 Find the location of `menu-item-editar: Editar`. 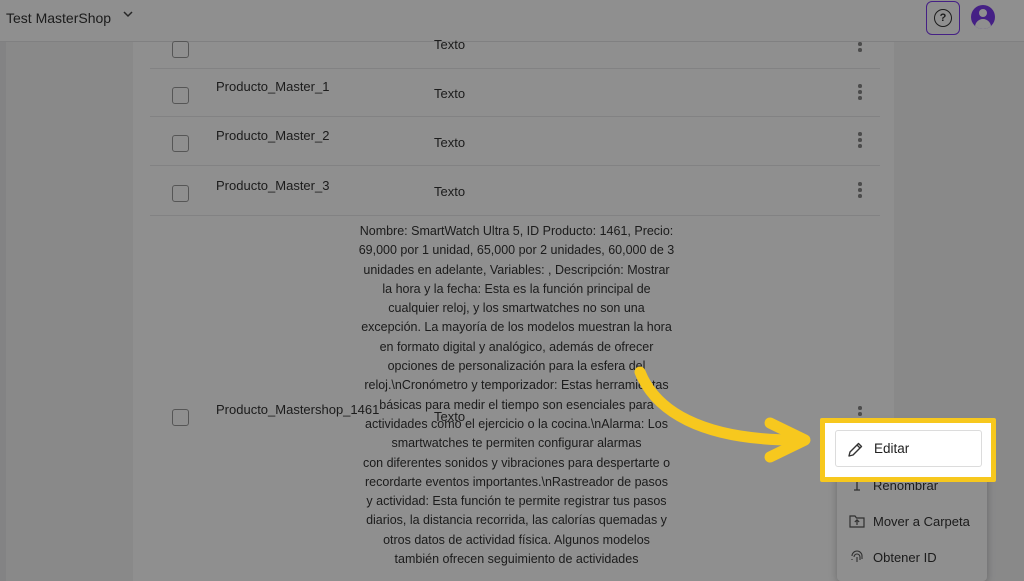

menu-item-editar: Editar is located at coordinates (908, 448).